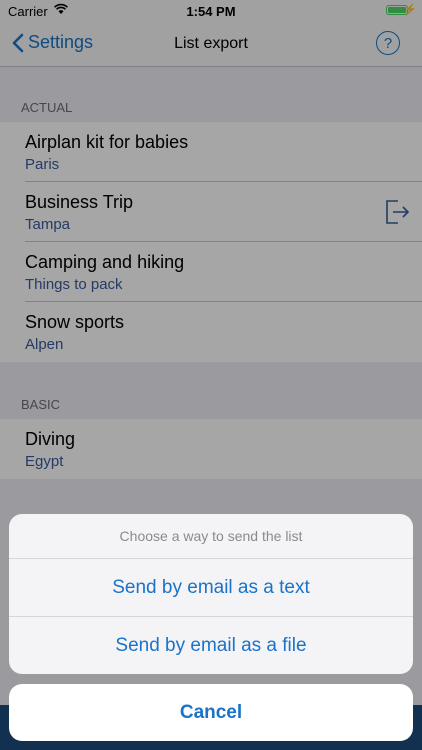 This screenshot has width=422, height=750. I want to click on send-as-text-button: Send by email as a text, so click(211, 588).